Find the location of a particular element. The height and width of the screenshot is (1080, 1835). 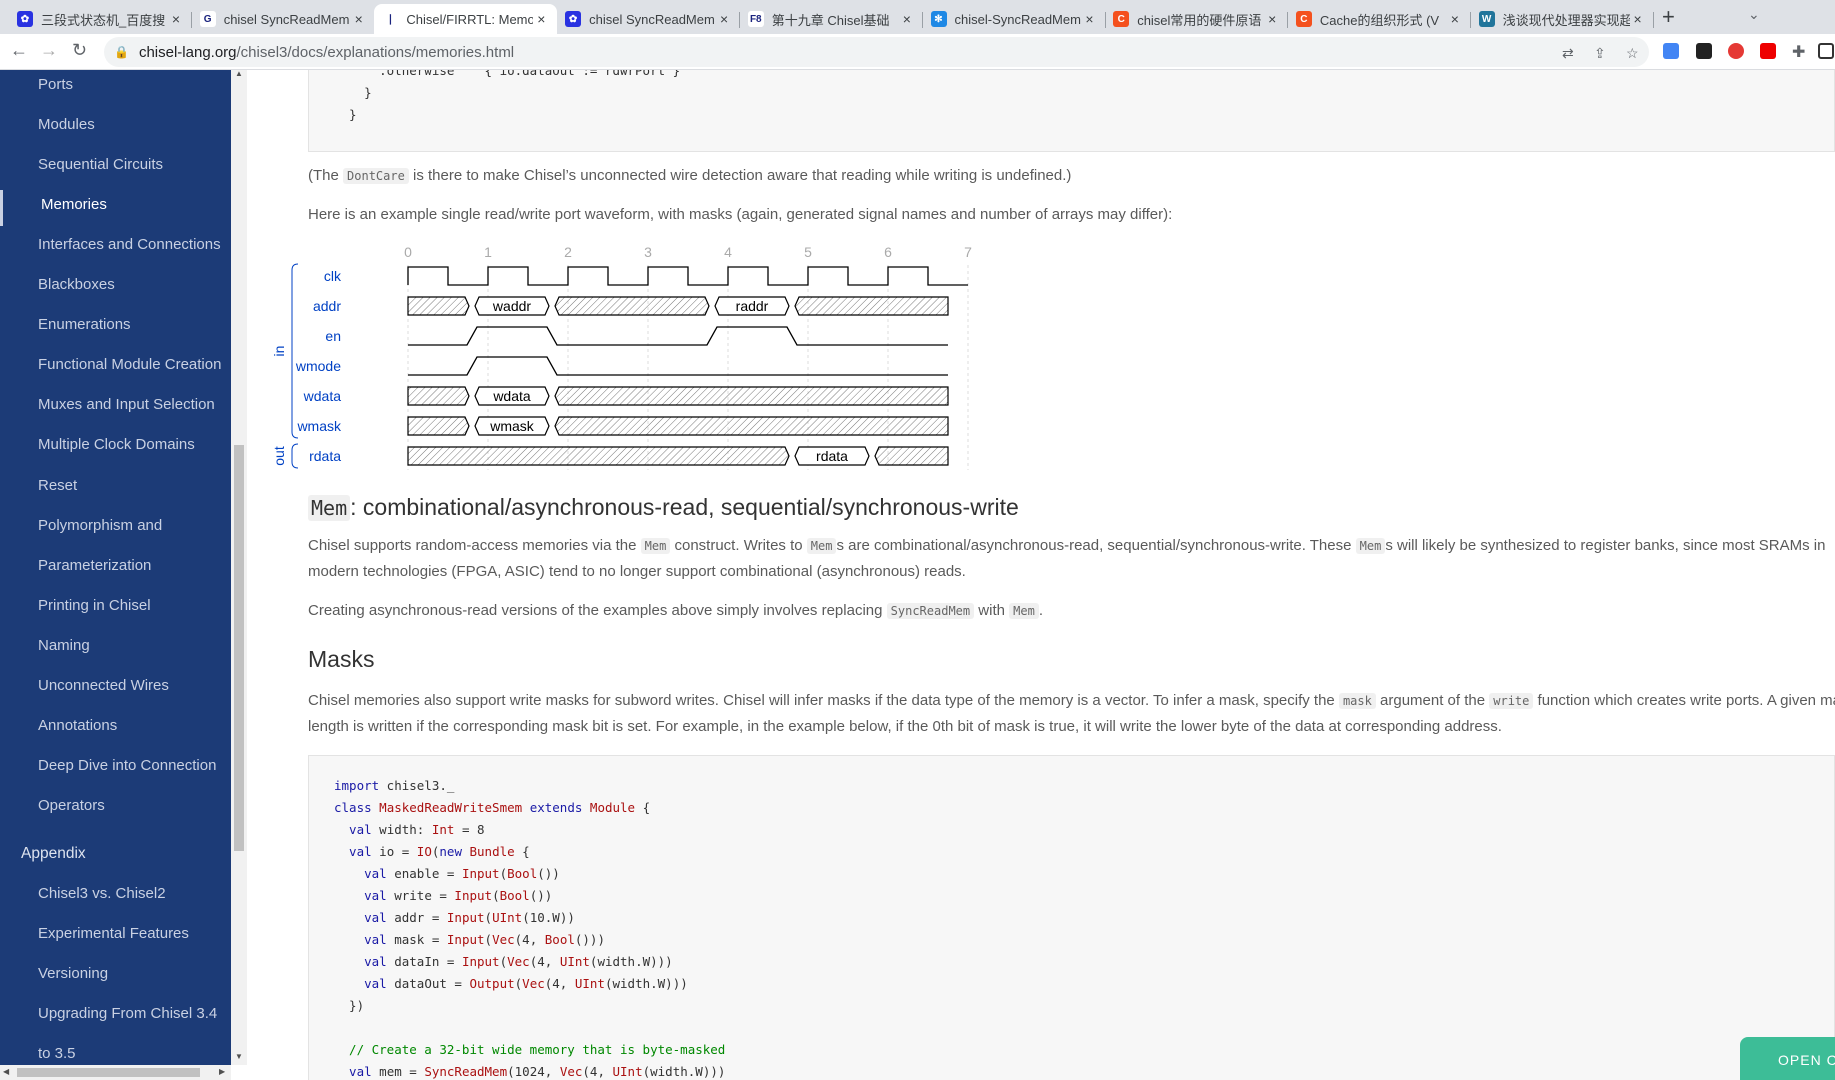

browser-tab: ✿ 三段式状态机_百度搜 × is located at coordinates (100, 19).